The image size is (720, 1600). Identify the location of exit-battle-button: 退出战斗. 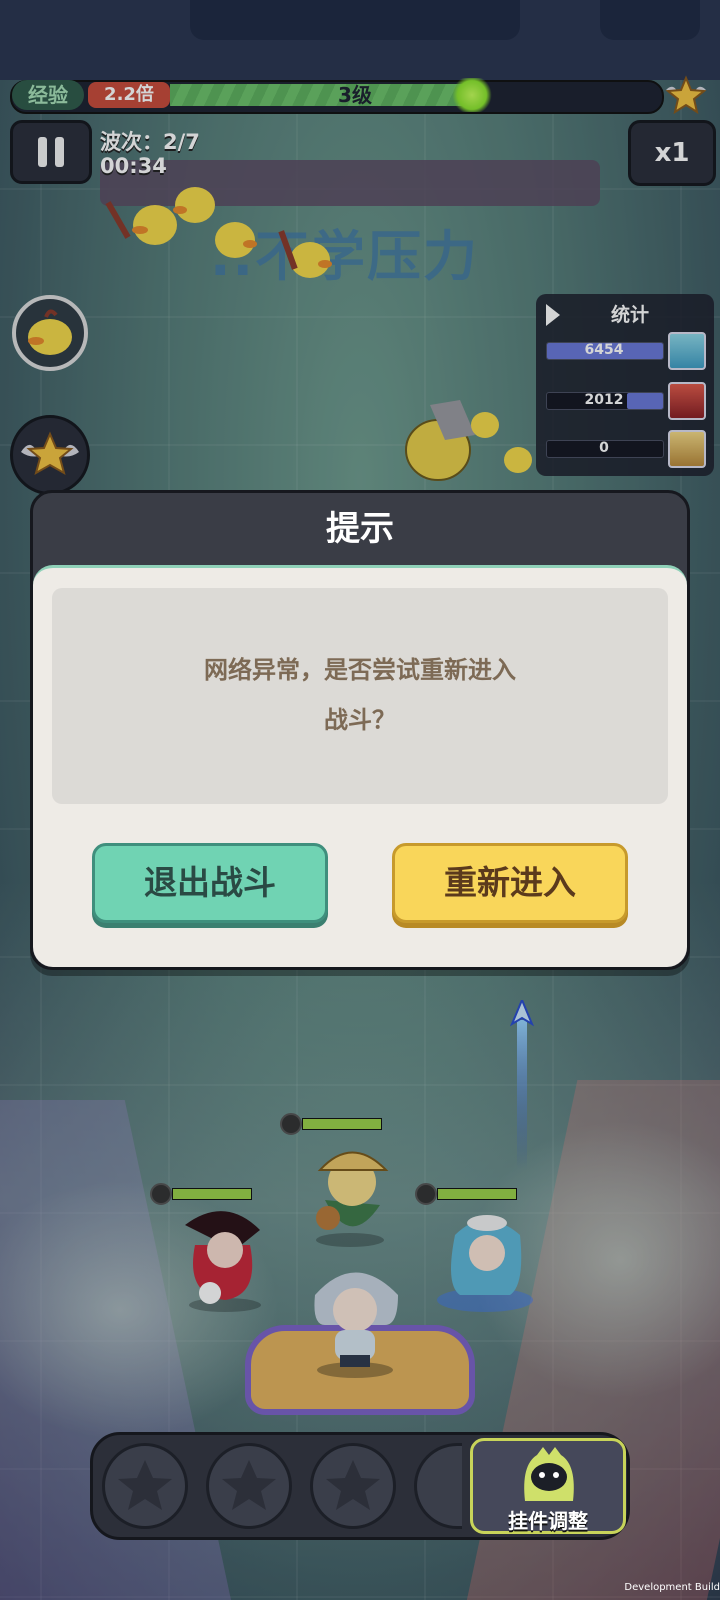
(210, 883).